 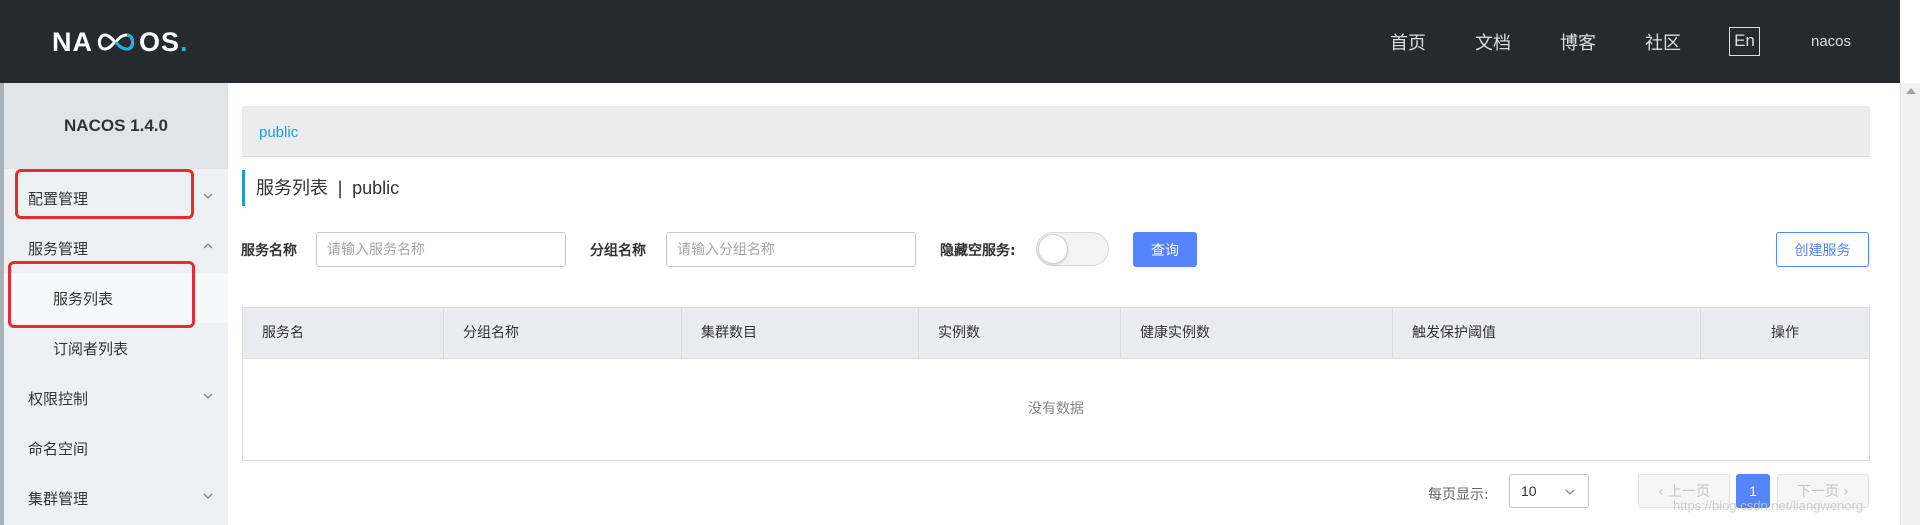 I want to click on breadcrumb: public, so click(x=1056, y=131).